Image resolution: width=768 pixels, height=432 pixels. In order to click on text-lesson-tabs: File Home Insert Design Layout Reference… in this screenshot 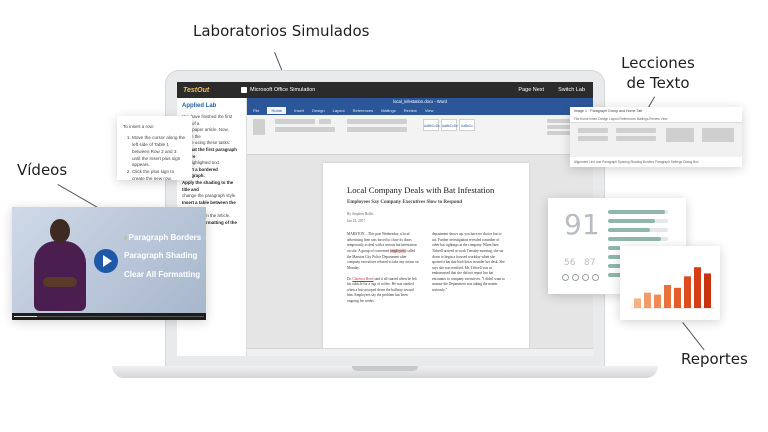, I will do `click(656, 119)`.